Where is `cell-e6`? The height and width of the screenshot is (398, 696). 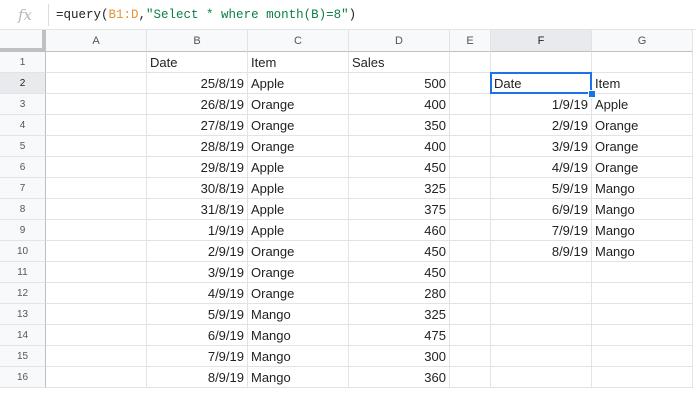 cell-e6 is located at coordinates (470, 167).